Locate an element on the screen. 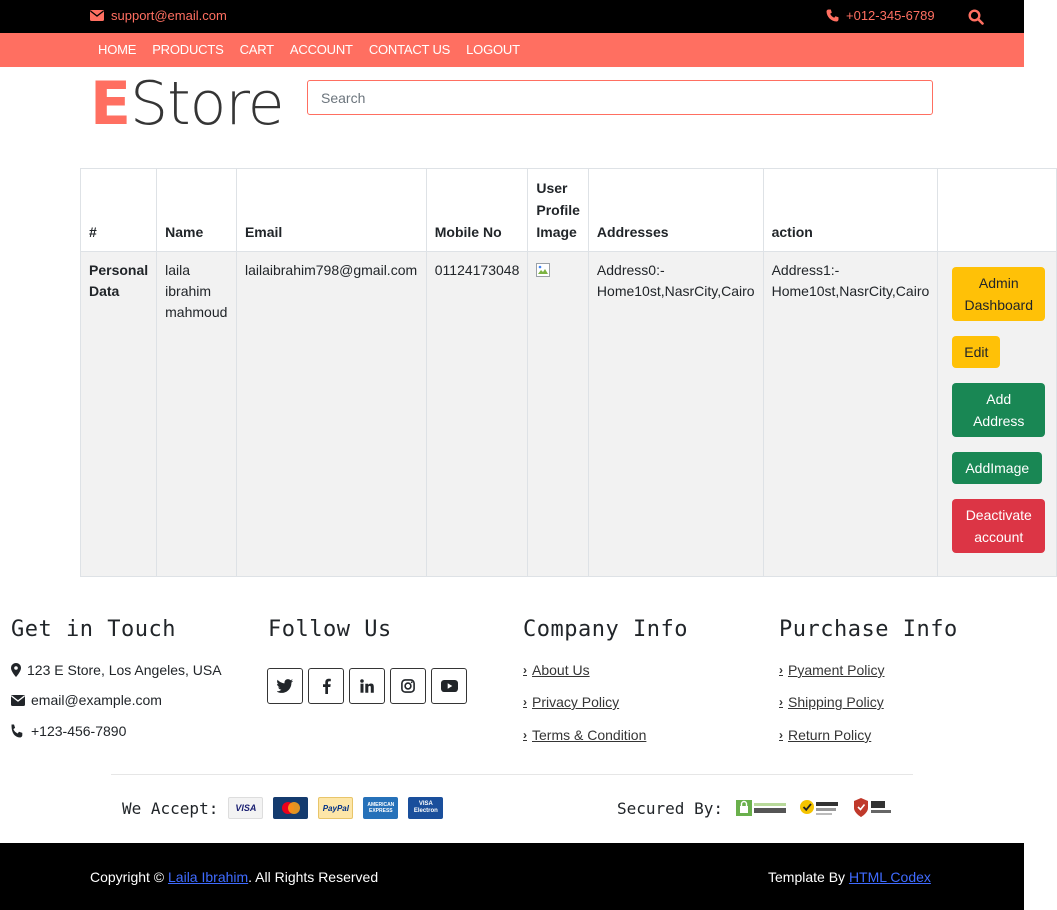 This screenshot has height=910, width=1057. footer-address: 123 E Store, Los Angeles, USA is located at coordinates (116, 670).